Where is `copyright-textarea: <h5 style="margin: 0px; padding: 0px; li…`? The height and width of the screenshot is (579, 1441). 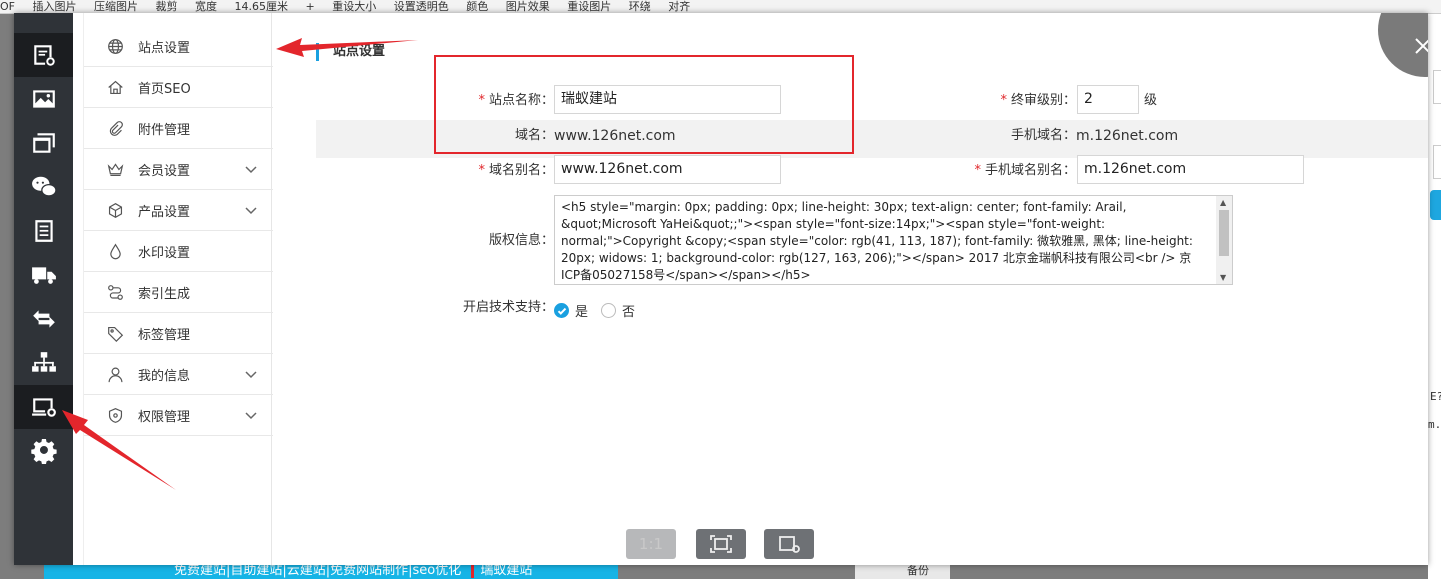 copyright-textarea: <h5 style="margin: 0px; padding: 0px; li… is located at coordinates (893, 240).